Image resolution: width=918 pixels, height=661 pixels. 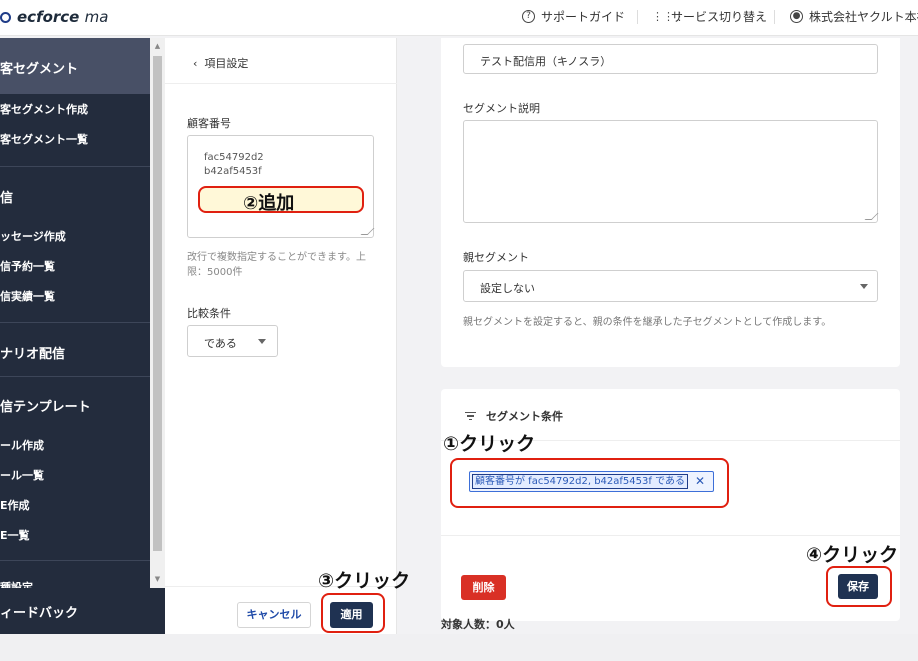 What do you see at coordinates (157, 46) in the screenshot?
I see `scroll-up-arrow-icon: ▲` at bounding box center [157, 46].